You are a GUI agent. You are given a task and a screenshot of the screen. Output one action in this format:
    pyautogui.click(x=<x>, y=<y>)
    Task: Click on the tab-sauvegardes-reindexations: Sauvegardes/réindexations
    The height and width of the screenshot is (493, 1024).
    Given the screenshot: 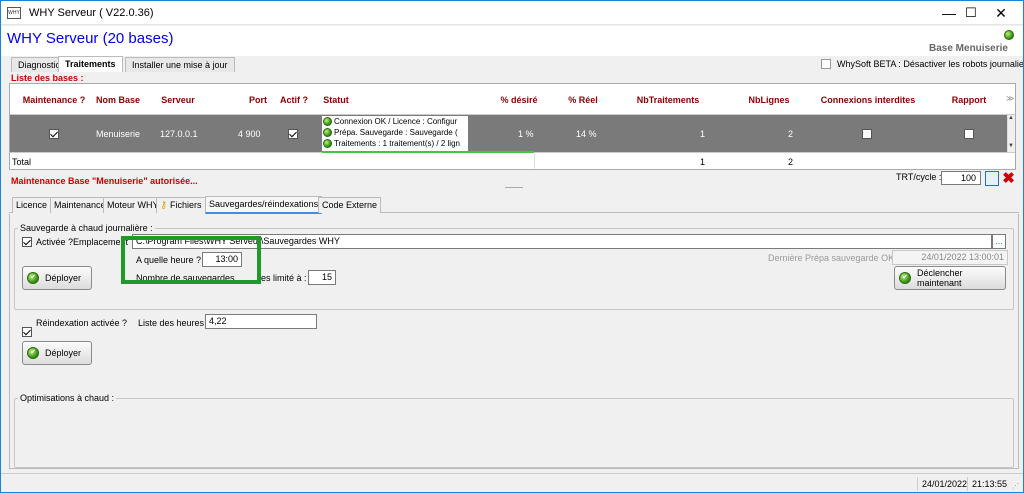 What is the action you would take?
    pyautogui.click(x=264, y=205)
    